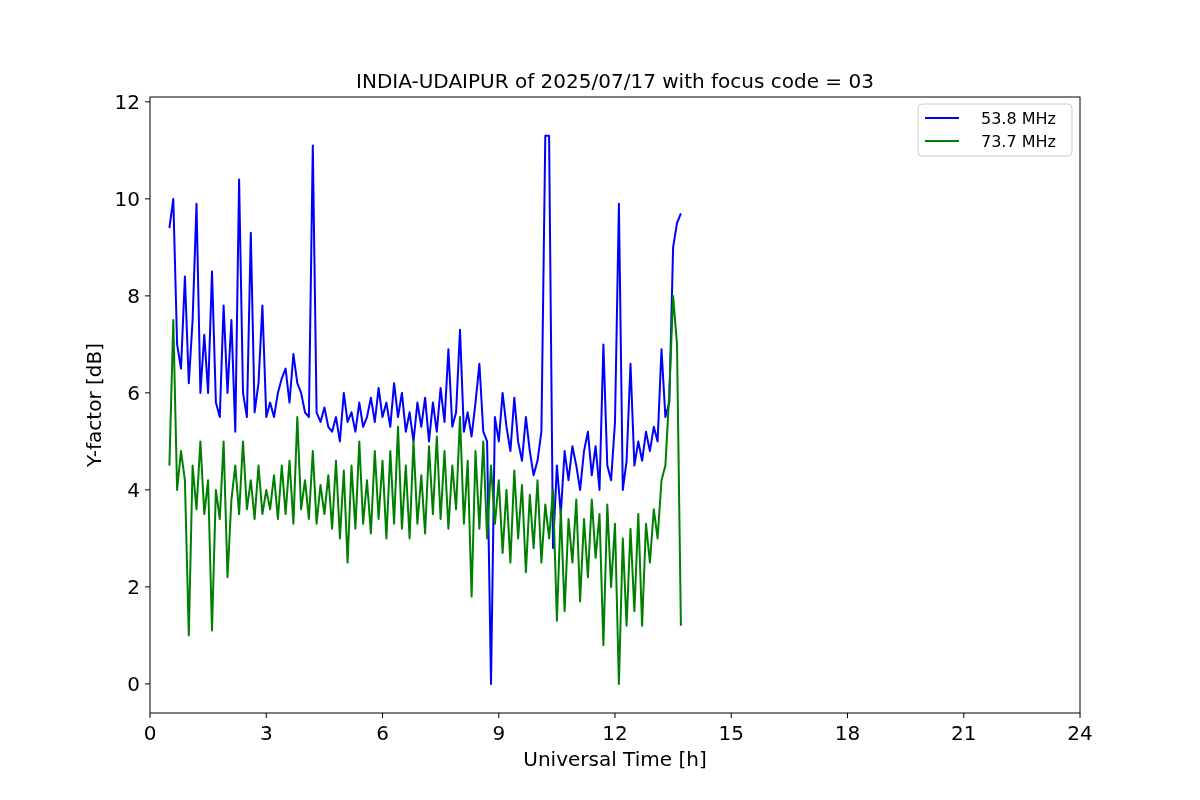 The height and width of the screenshot is (800, 1200). Describe the element at coordinates (1018, 118) in the screenshot. I see `legend-label: 53.8 MHz` at that location.